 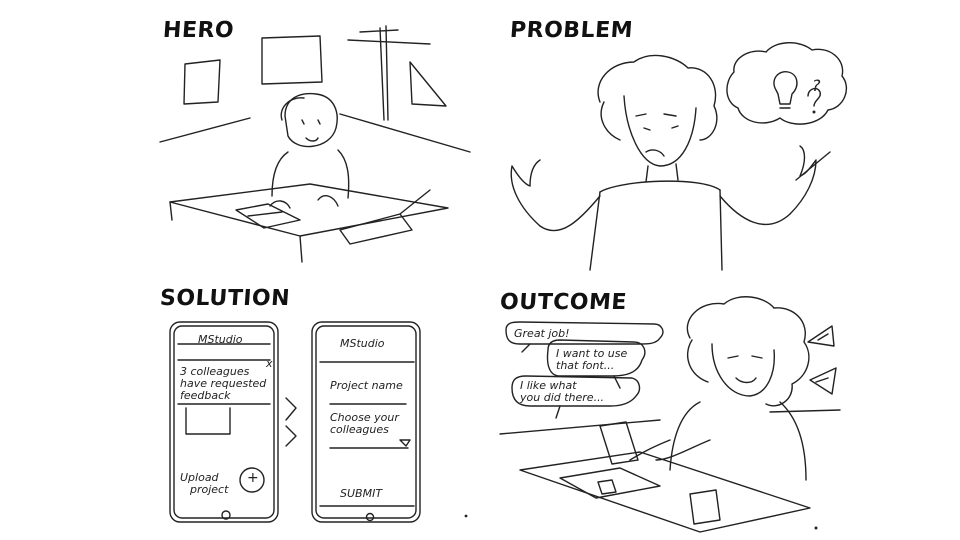 I want to click on phone1-plus: +, so click(x=253, y=478).